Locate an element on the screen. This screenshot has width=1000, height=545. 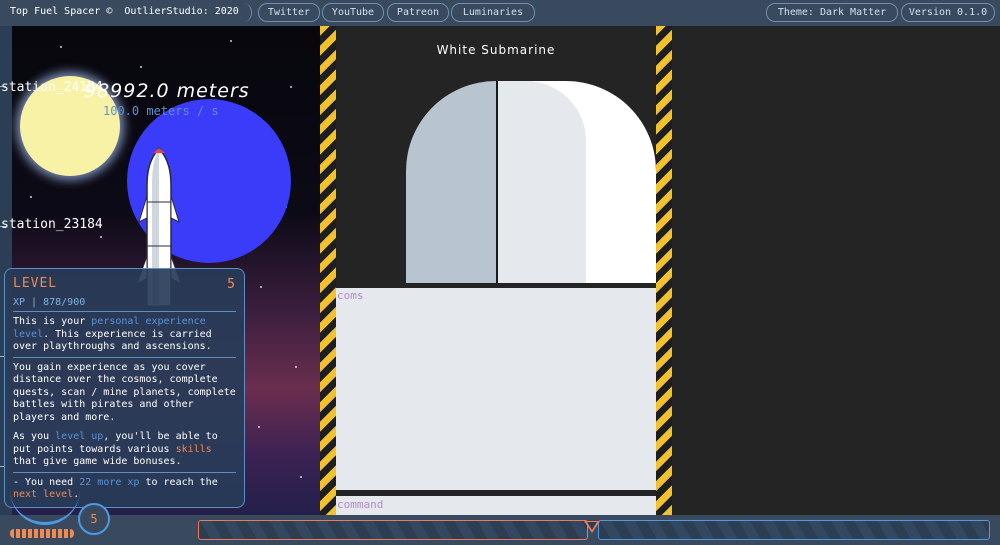
text-span: As you is located at coordinates (34, 436).